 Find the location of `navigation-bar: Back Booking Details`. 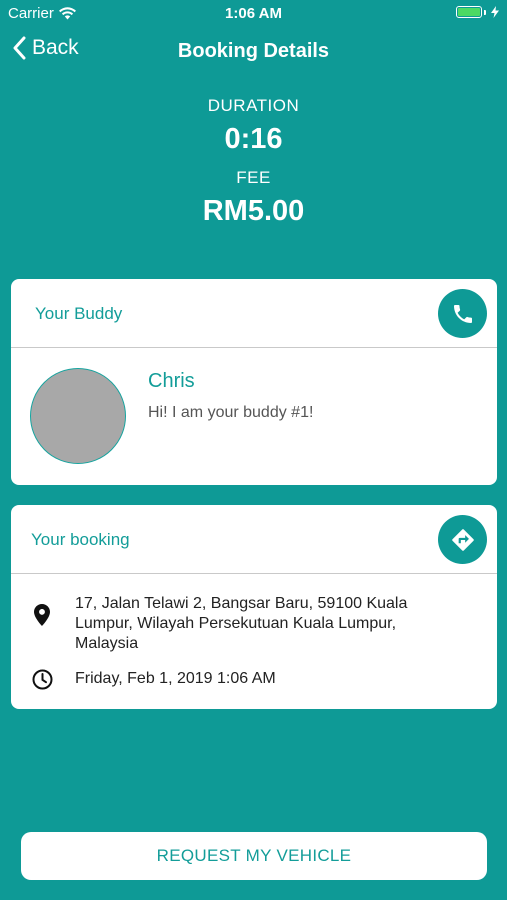

navigation-bar: Back Booking Details is located at coordinates (253, 52).